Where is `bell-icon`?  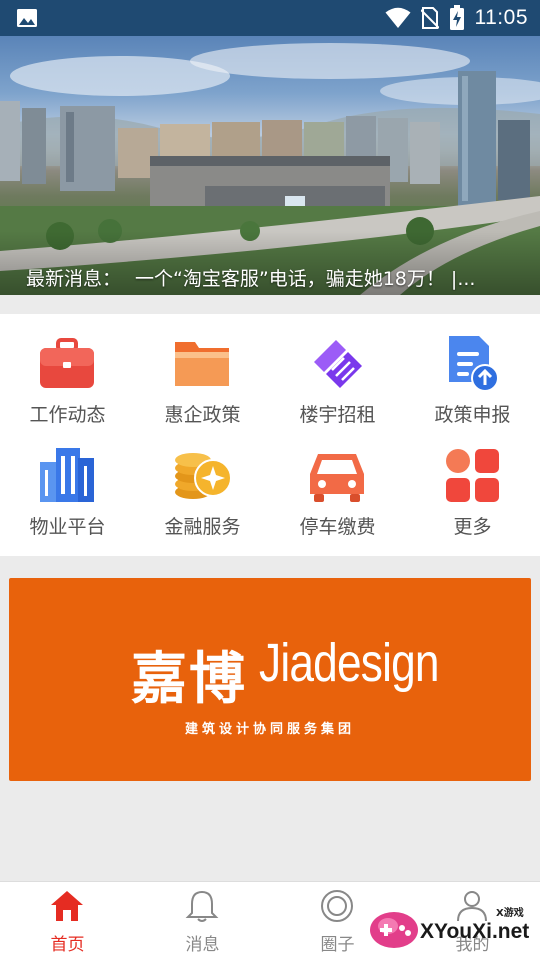
bell-icon is located at coordinates (202, 906).